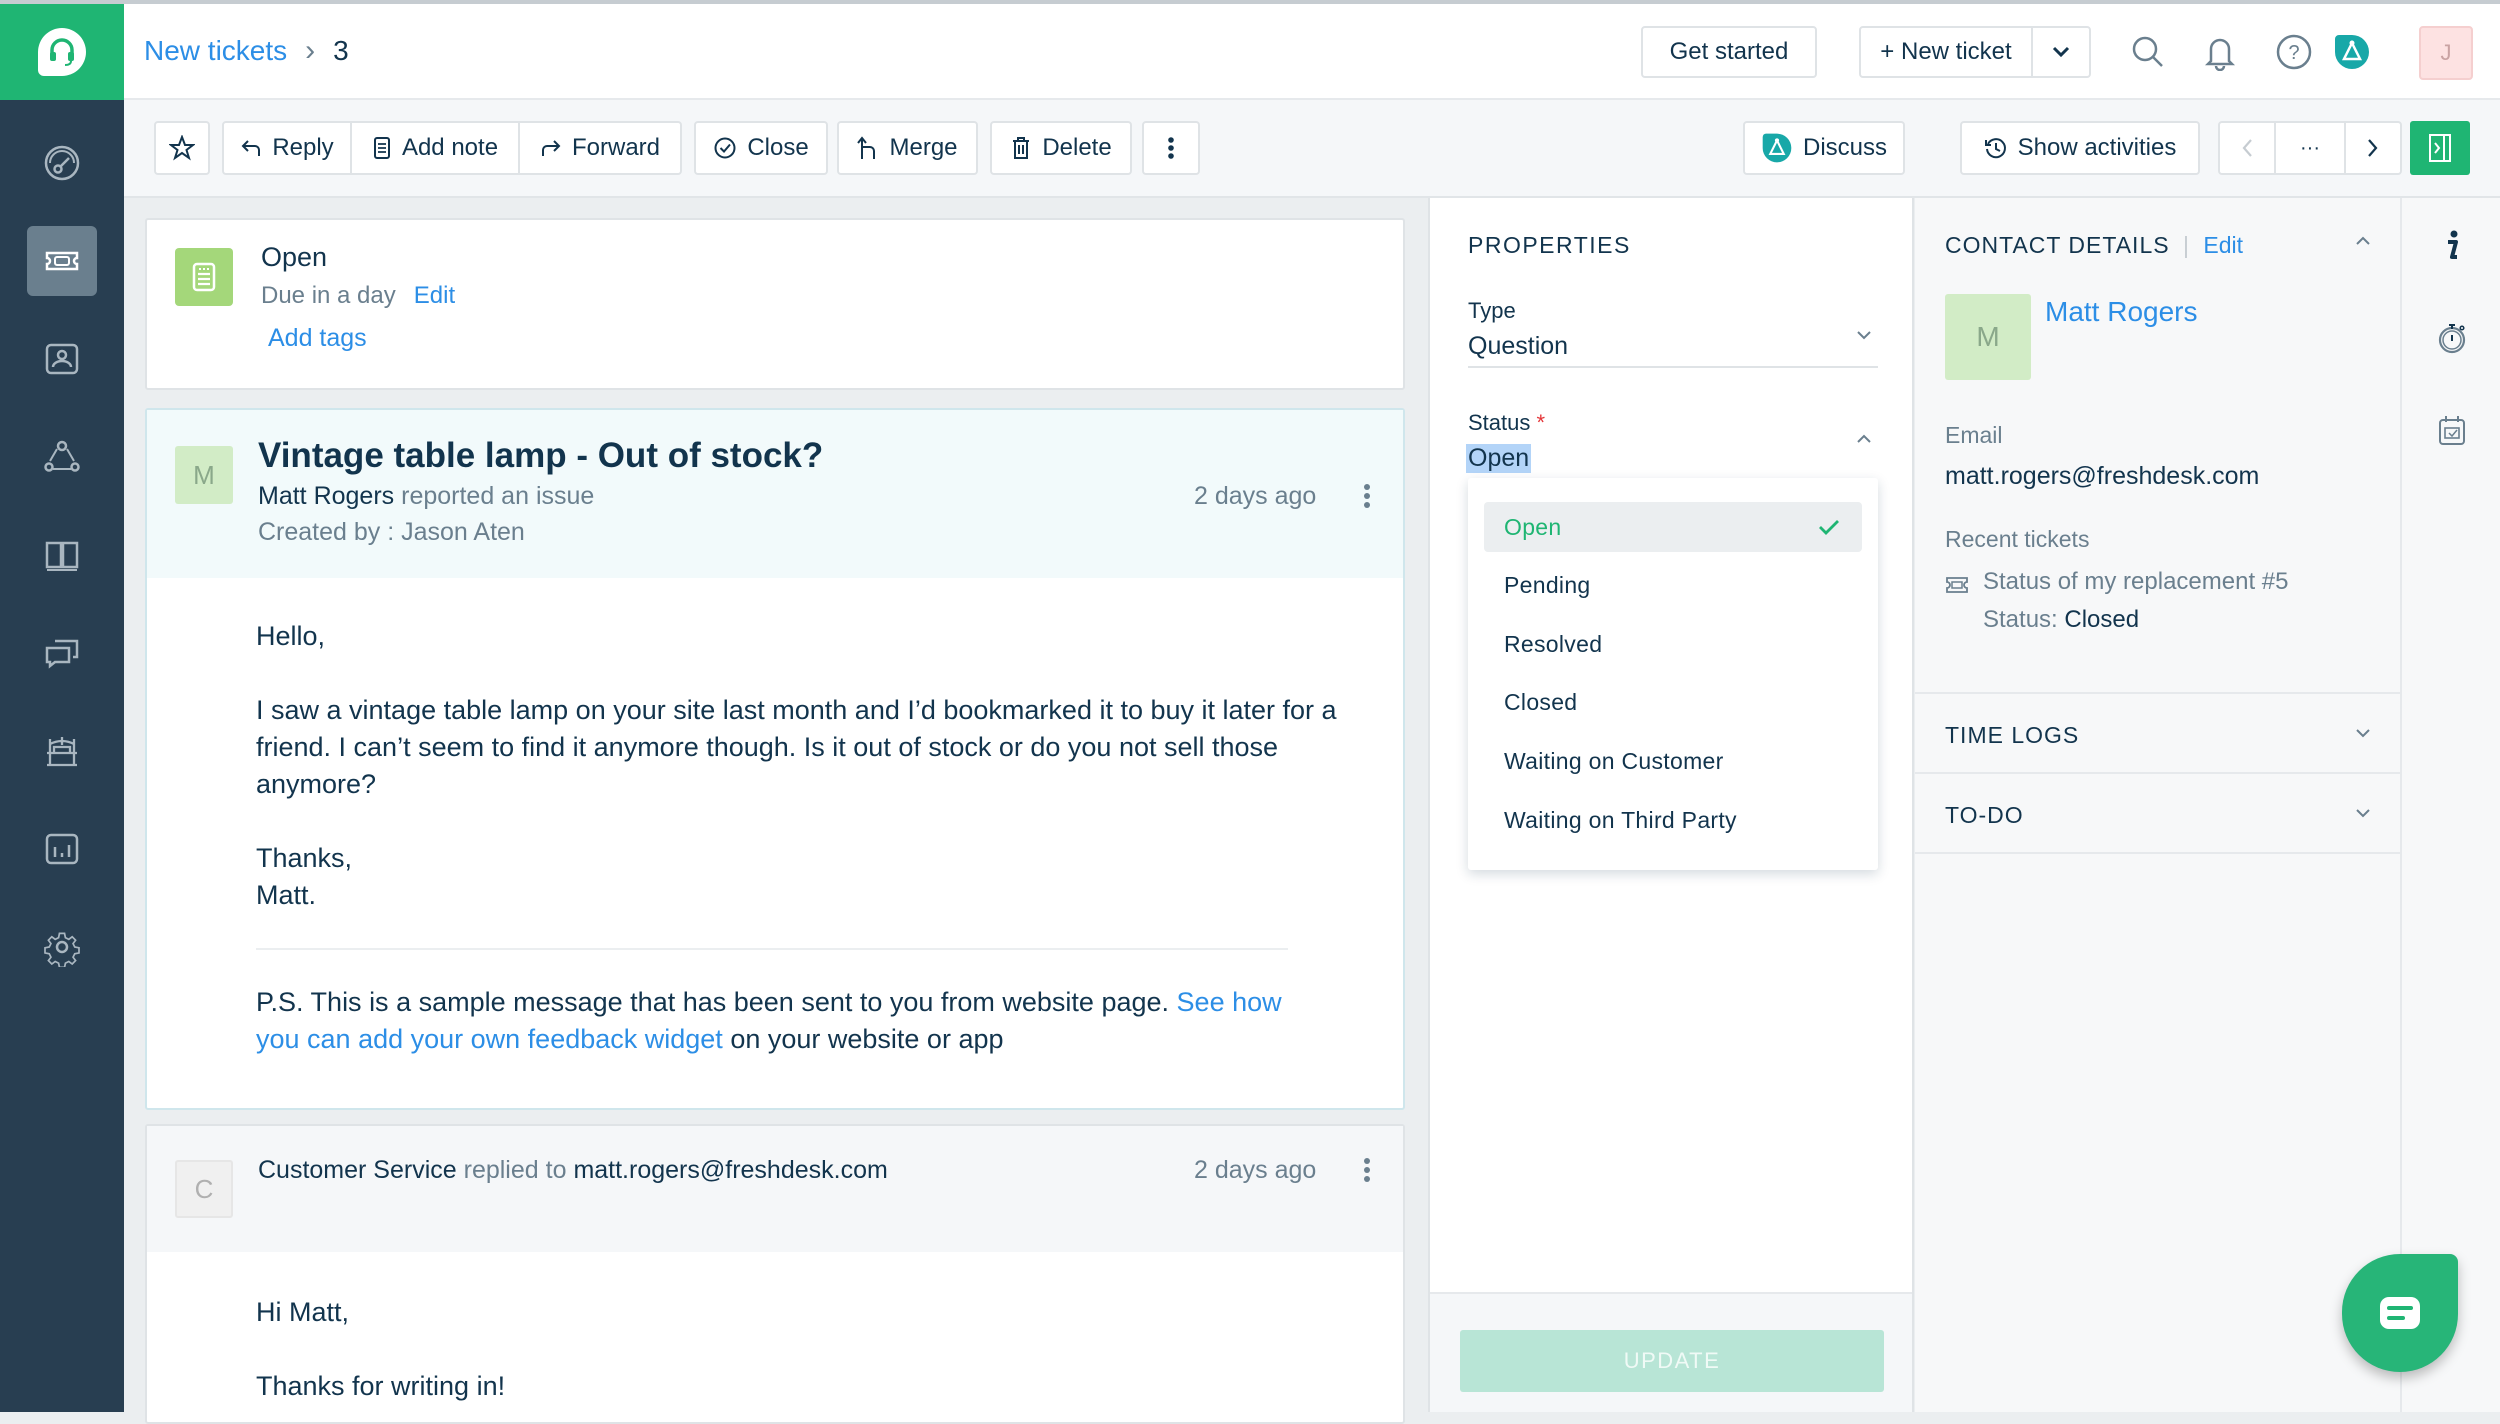 The image size is (2500, 1424). I want to click on todo-button, so click(2452, 430).